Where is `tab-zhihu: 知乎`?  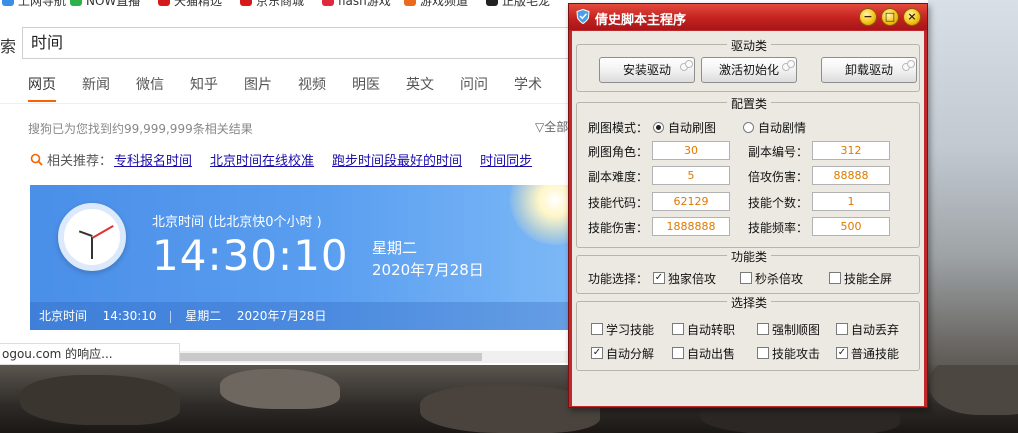
tab-zhihu: 知乎 is located at coordinates (204, 88).